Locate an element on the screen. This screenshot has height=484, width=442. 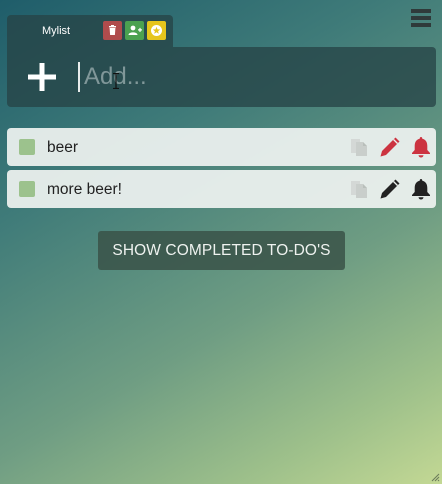
share-list-button is located at coordinates (134, 30).